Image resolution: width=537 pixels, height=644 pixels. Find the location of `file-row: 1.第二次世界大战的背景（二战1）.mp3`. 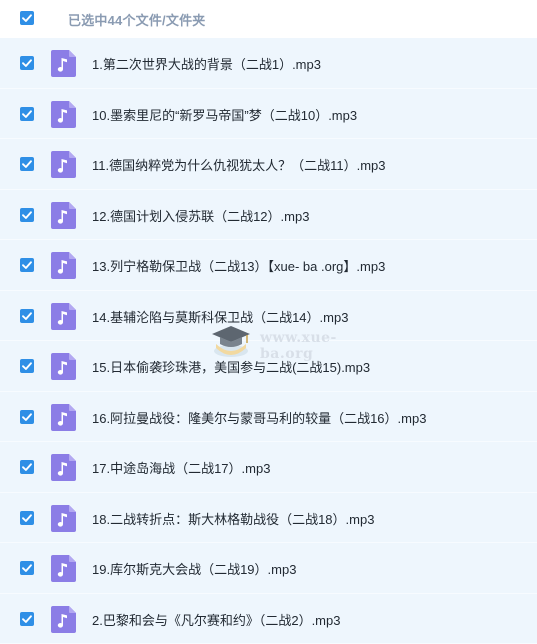

file-row: 1.第二次世界大战的背景（二战1）.mp3 is located at coordinates (268, 63).